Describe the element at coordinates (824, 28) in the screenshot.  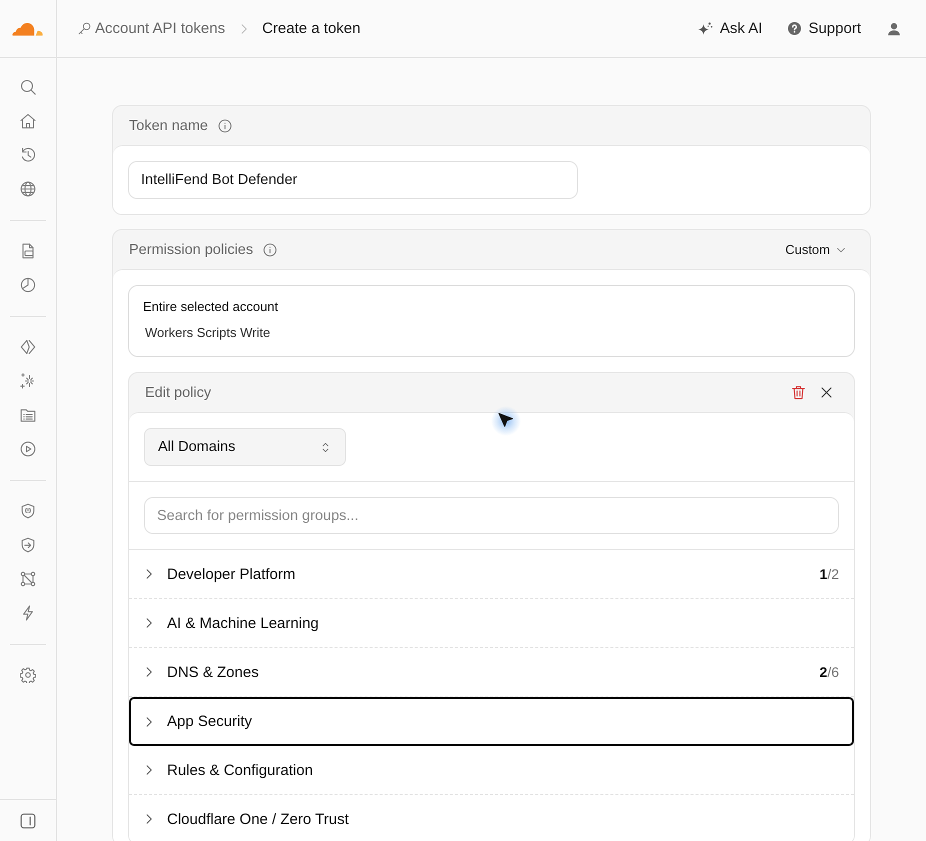
I see `support-button: Support` at that location.